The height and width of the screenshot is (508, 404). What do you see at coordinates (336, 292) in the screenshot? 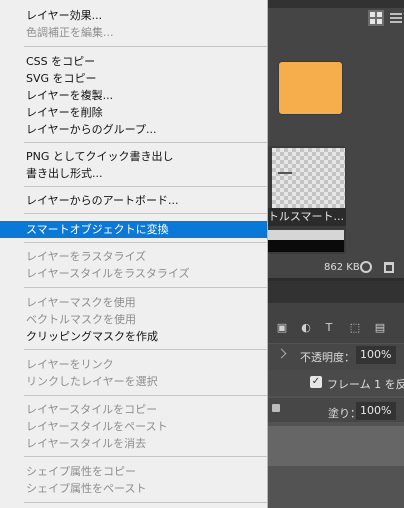
I see `layers-tab-strip` at bounding box center [336, 292].